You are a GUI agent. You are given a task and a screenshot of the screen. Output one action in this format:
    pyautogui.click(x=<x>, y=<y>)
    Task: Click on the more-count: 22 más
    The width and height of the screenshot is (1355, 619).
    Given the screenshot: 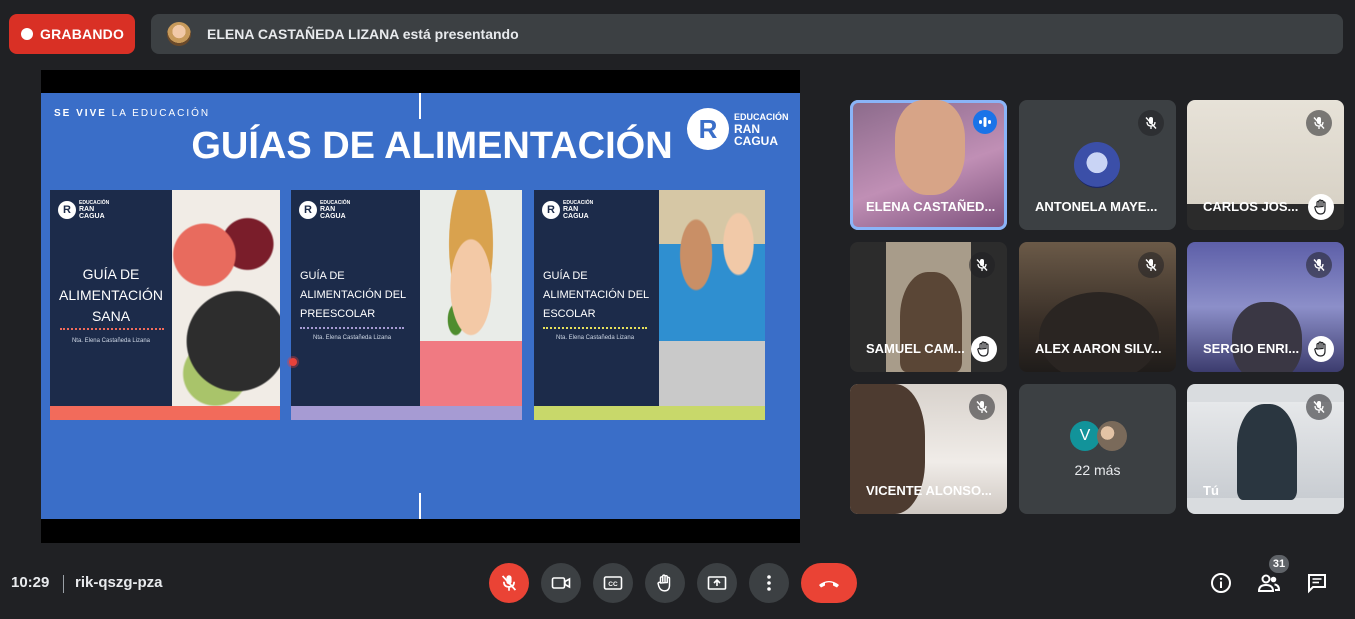 What is the action you would take?
    pyautogui.click(x=1097, y=470)
    